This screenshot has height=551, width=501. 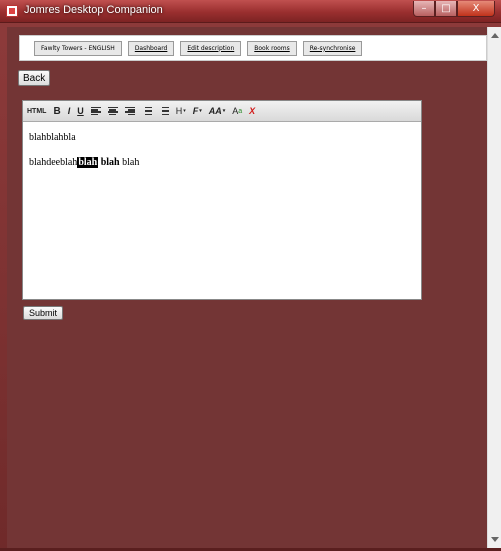 What do you see at coordinates (95, 111) in the screenshot?
I see `align-left-icon` at bounding box center [95, 111].